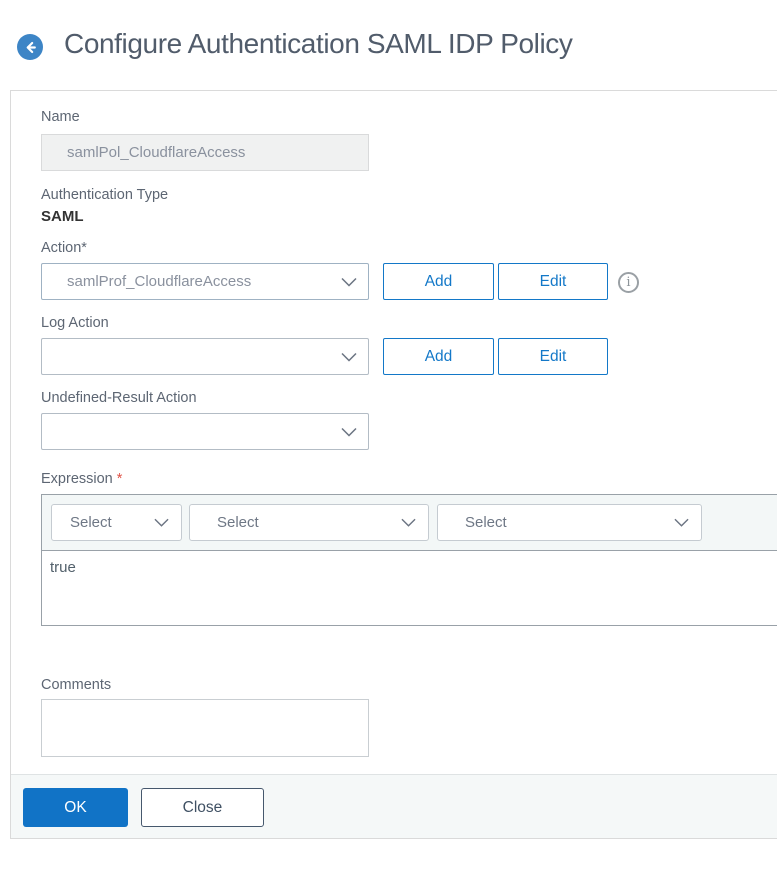  Describe the element at coordinates (438, 281) in the screenshot. I see `action-add-button: Add` at that location.